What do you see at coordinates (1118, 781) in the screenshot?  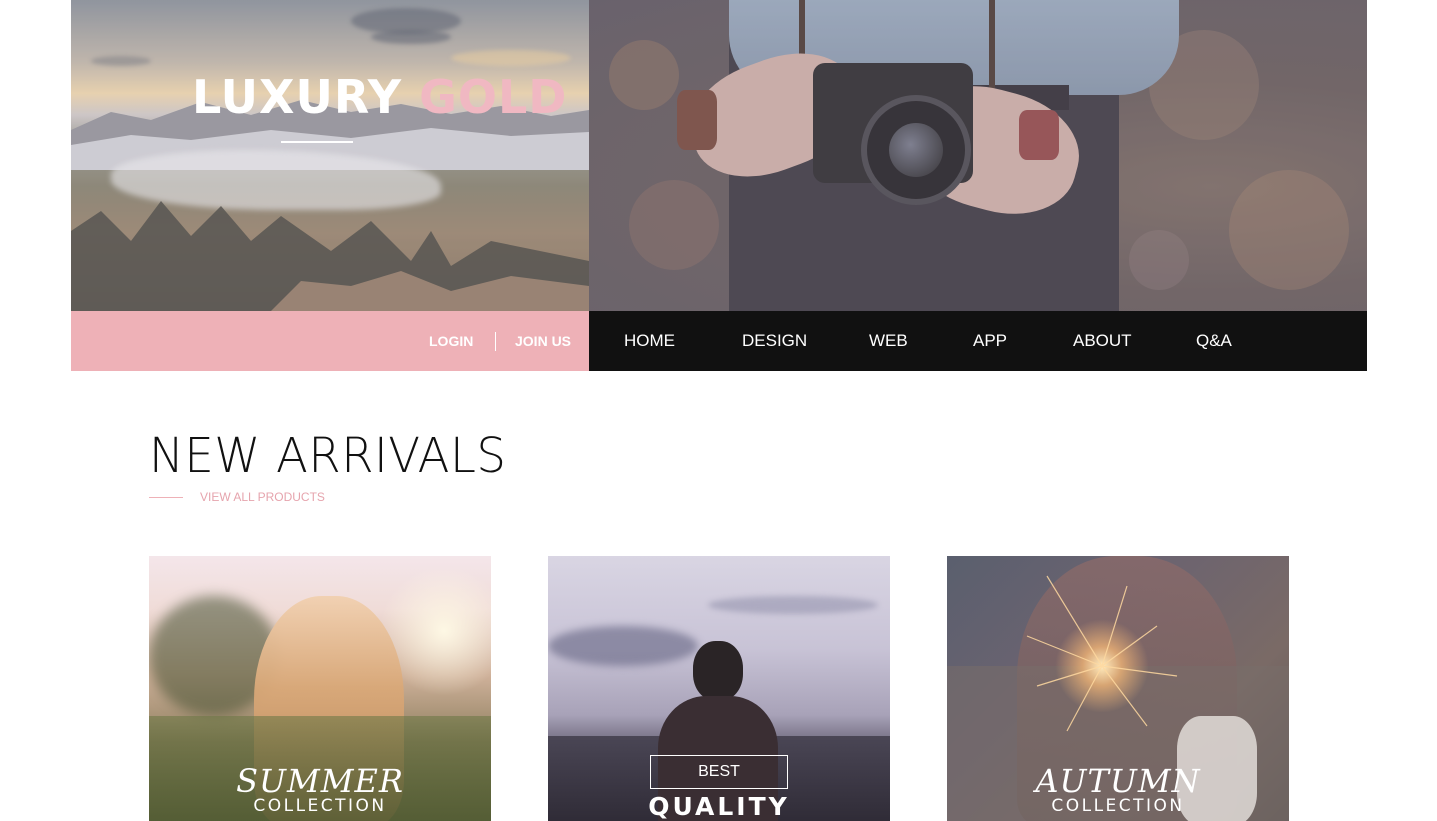 I see `card-title-autumn: AUTUMN` at bounding box center [1118, 781].